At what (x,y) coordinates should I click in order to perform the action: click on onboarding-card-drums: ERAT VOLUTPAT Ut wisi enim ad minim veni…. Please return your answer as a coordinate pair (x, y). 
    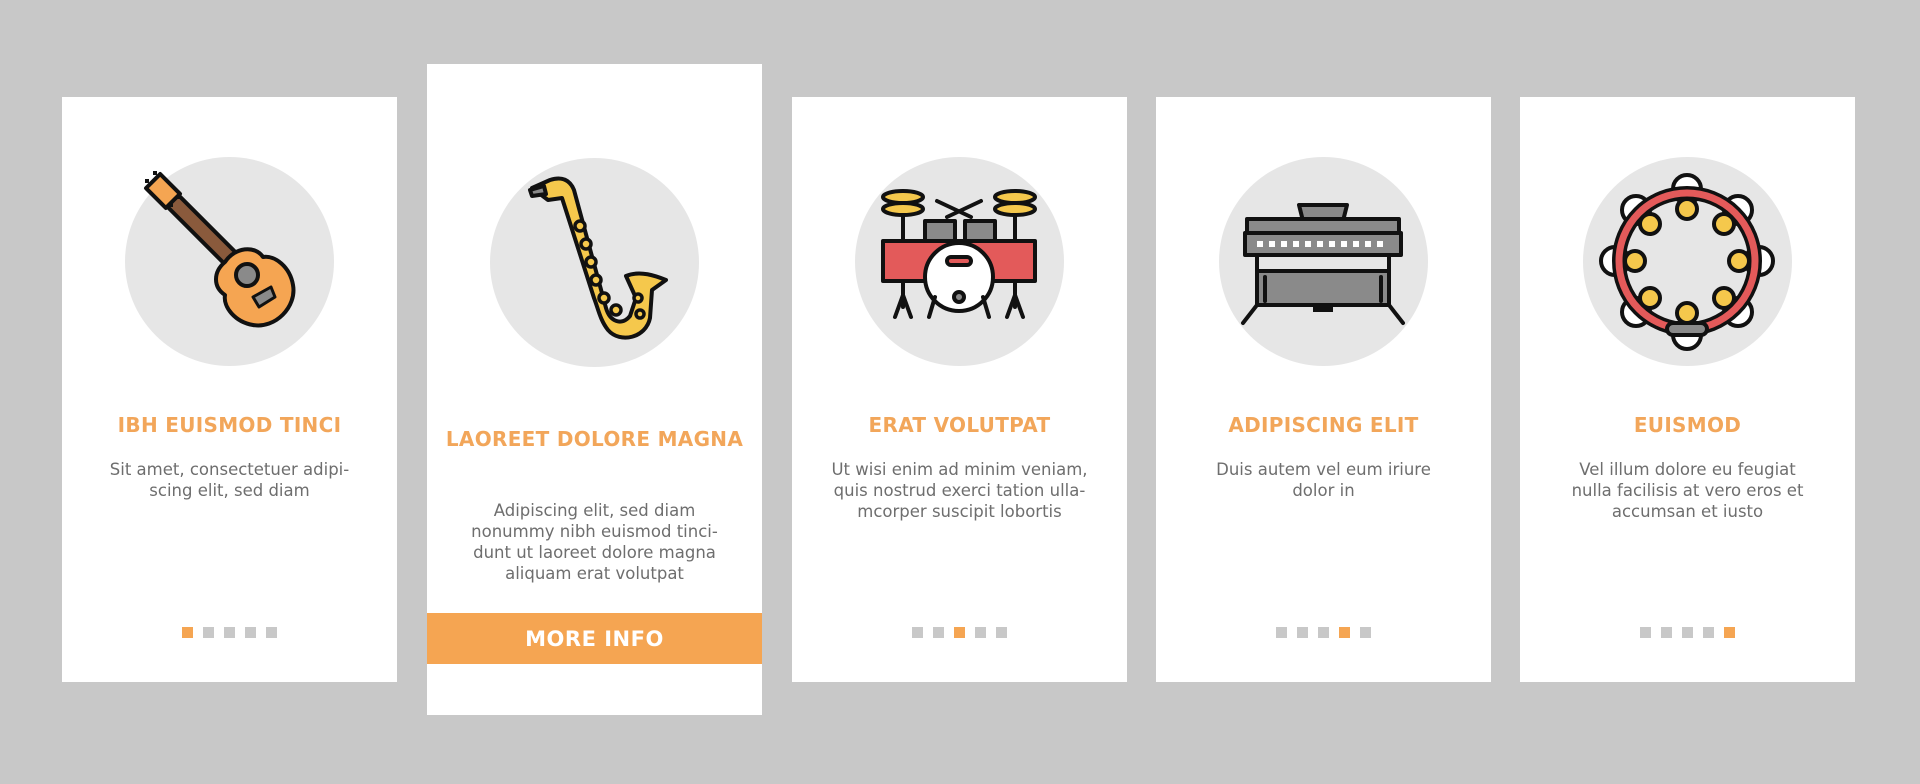
    Looking at the image, I should click on (959, 389).